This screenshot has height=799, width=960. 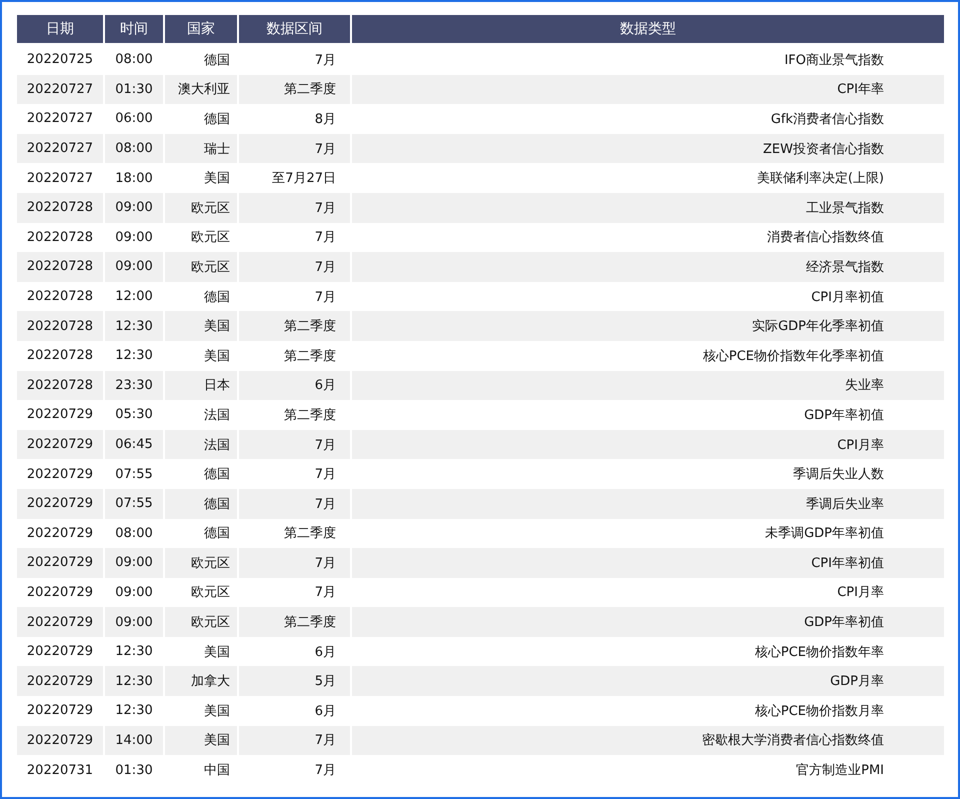 I want to click on table-cell: CPI年率初值, so click(x=648, y=563).